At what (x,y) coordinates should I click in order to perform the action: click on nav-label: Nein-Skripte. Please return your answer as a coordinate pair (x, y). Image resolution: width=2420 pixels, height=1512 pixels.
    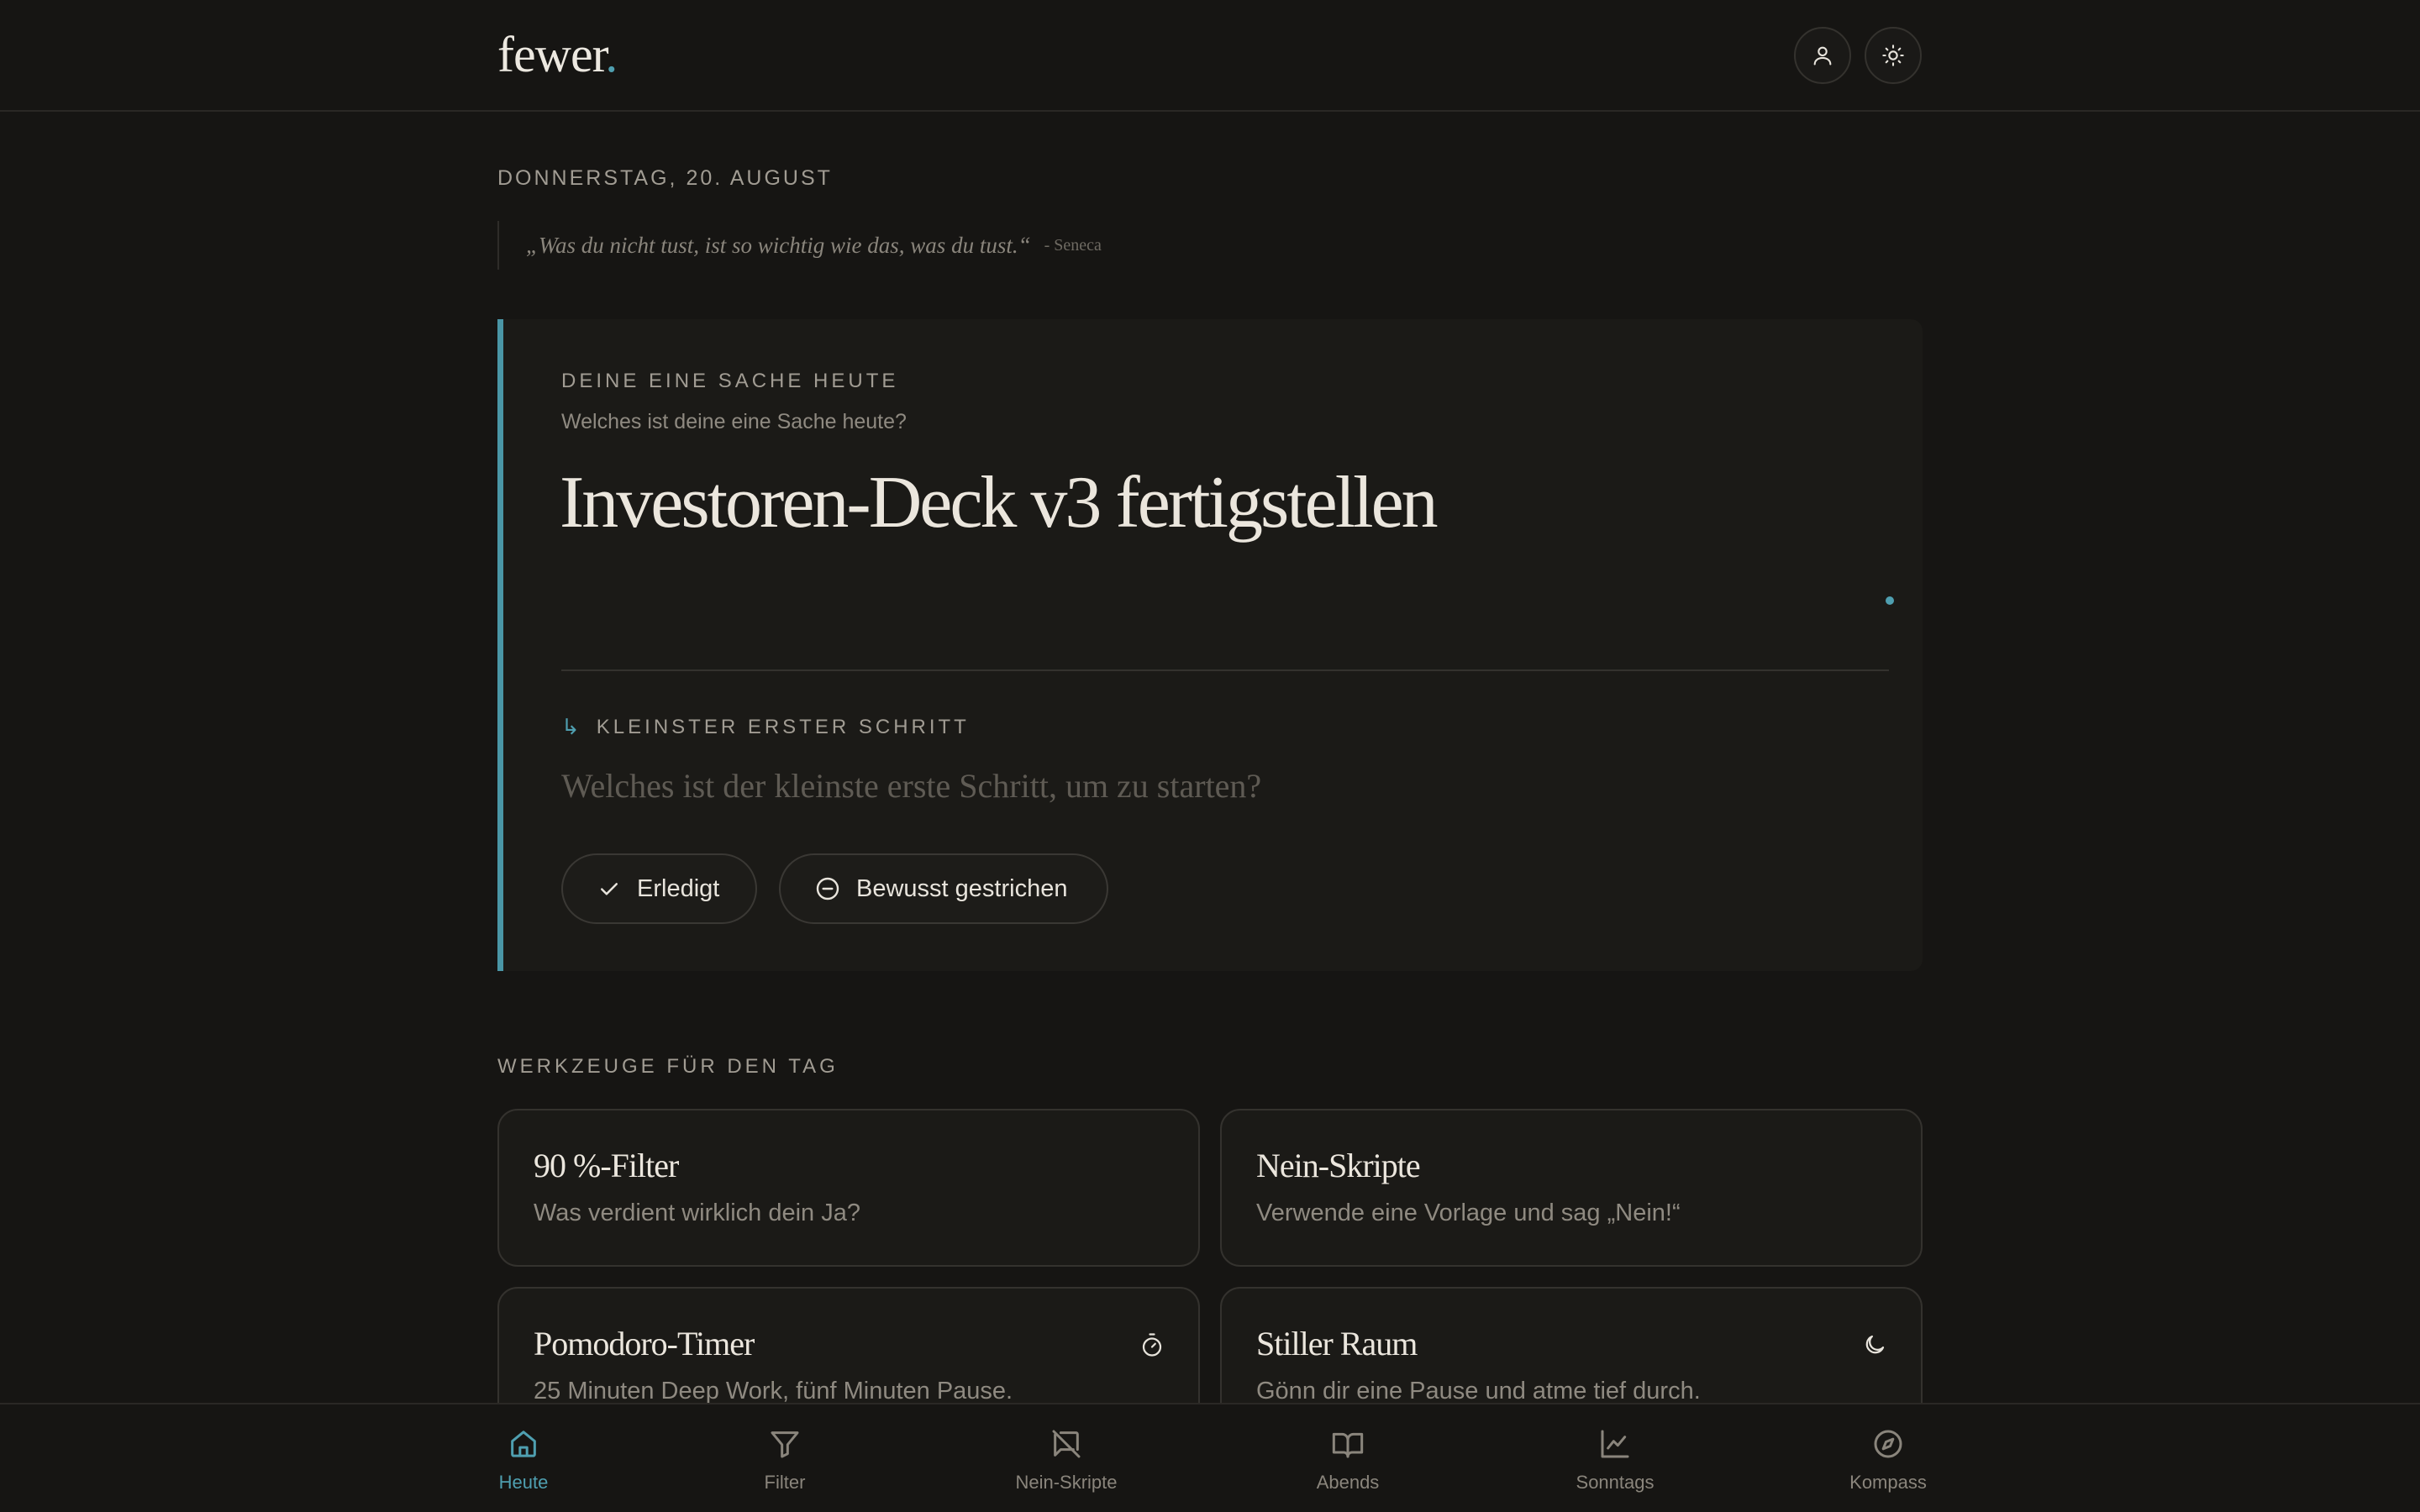
    Looking at the image, I should click on (1066, 1482).